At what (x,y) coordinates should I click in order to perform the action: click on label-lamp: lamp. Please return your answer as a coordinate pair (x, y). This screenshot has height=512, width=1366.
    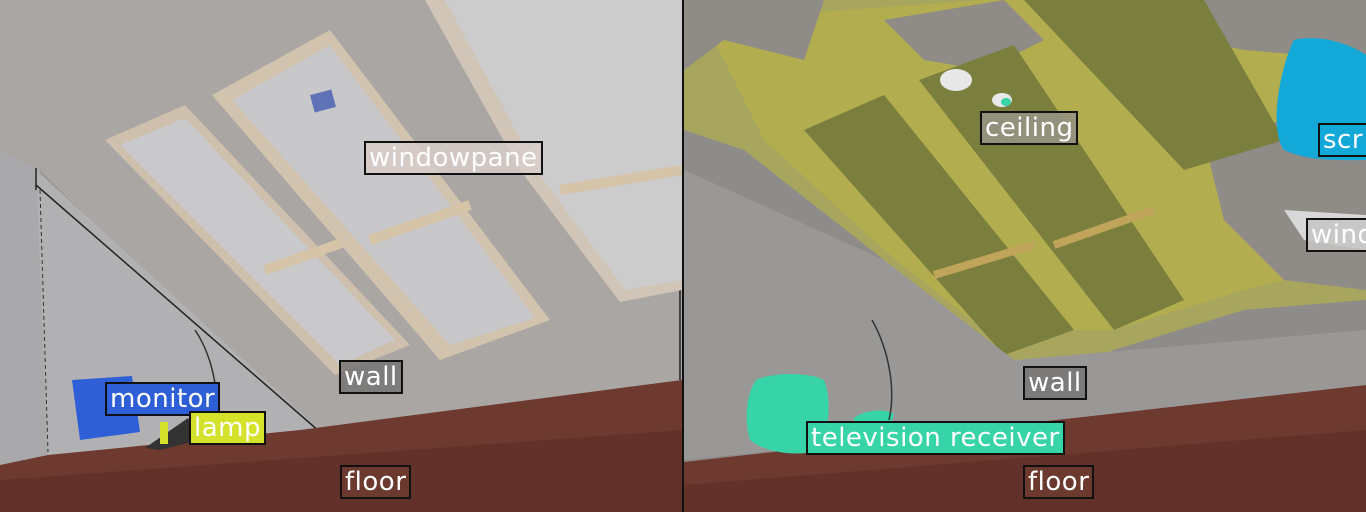
    Looking at the image, I should click on (227, 428).